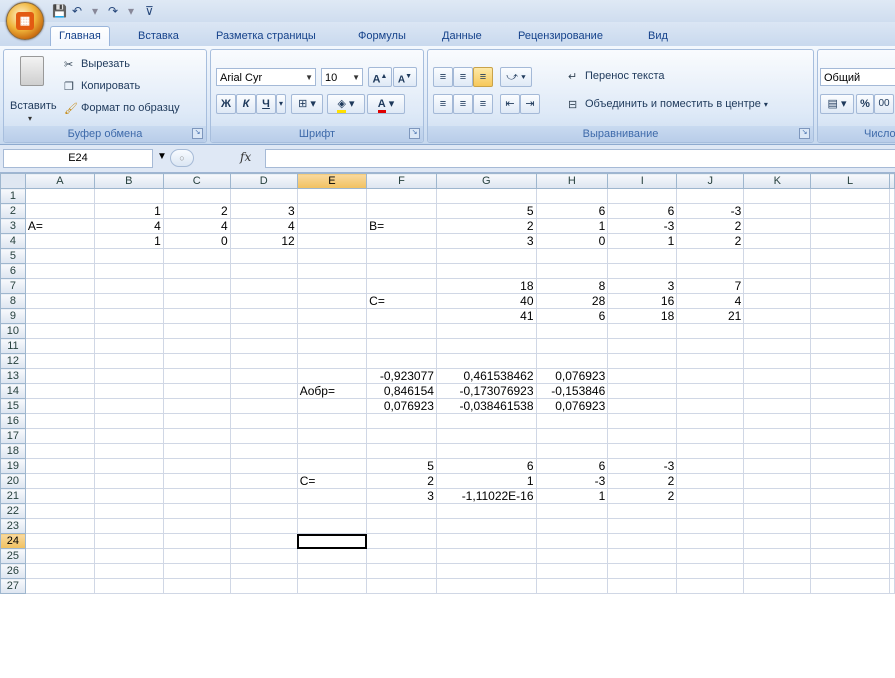 Image resolution: width=895 pixels, height=678 pixels. Describe the element at coordinates (263, 541) in the screenshot. I see `cell-d24` at that location.